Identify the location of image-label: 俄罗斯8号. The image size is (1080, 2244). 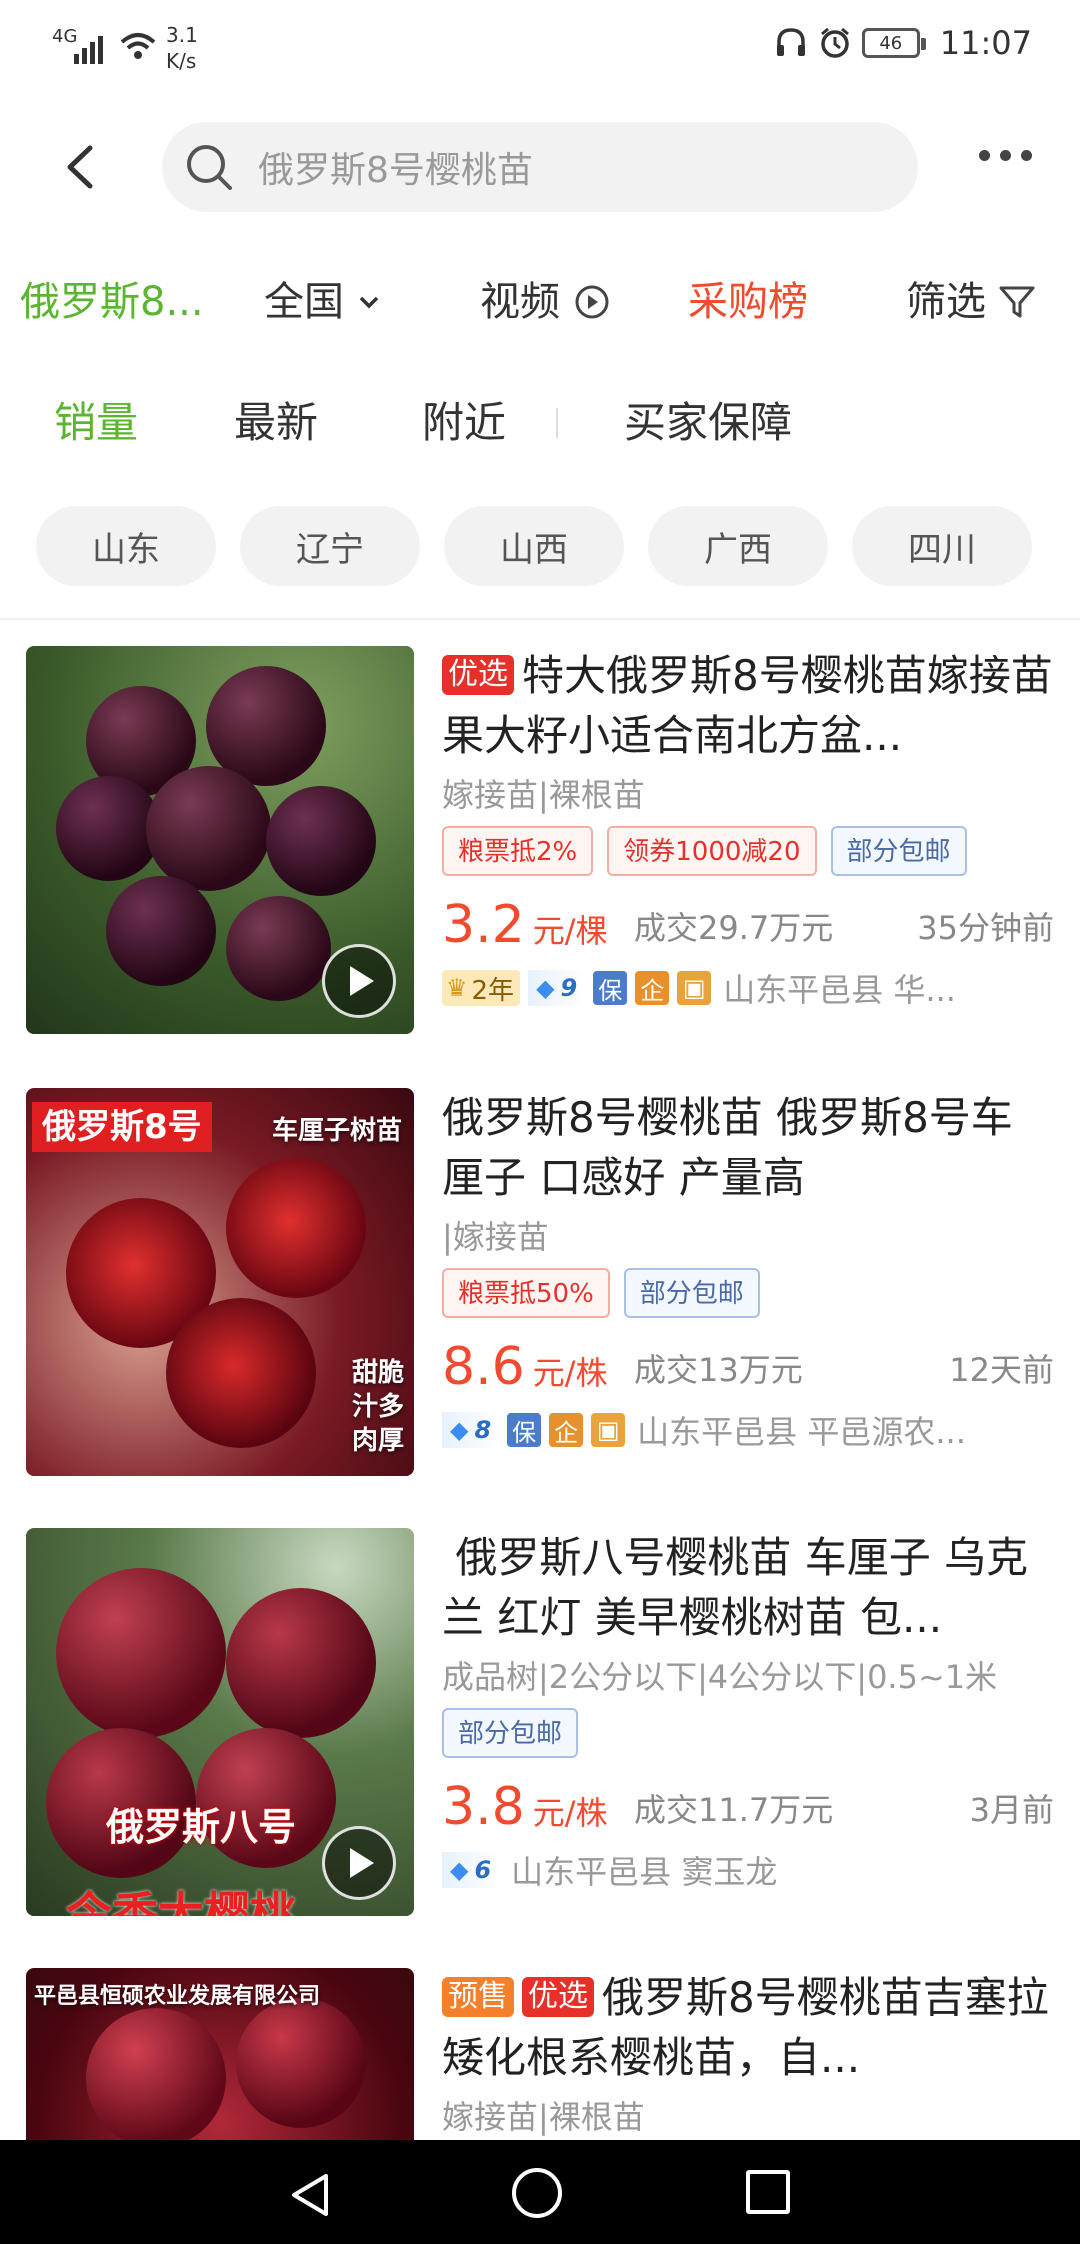
(122, 1127).